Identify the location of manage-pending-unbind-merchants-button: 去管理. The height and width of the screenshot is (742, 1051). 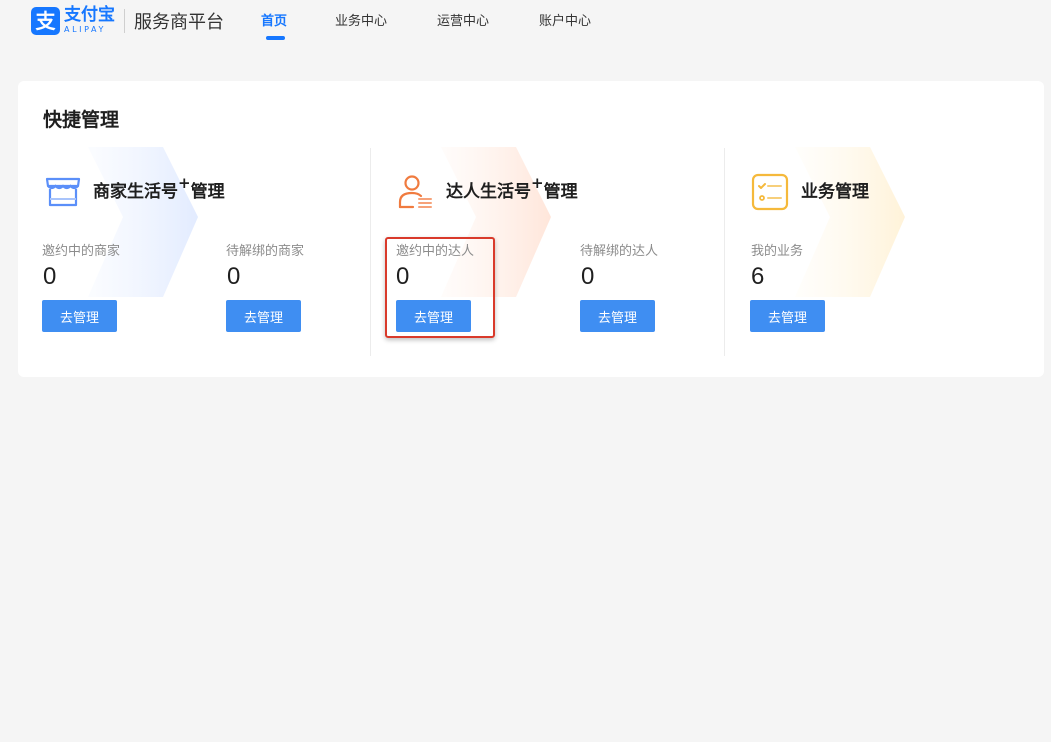
(263, 316).